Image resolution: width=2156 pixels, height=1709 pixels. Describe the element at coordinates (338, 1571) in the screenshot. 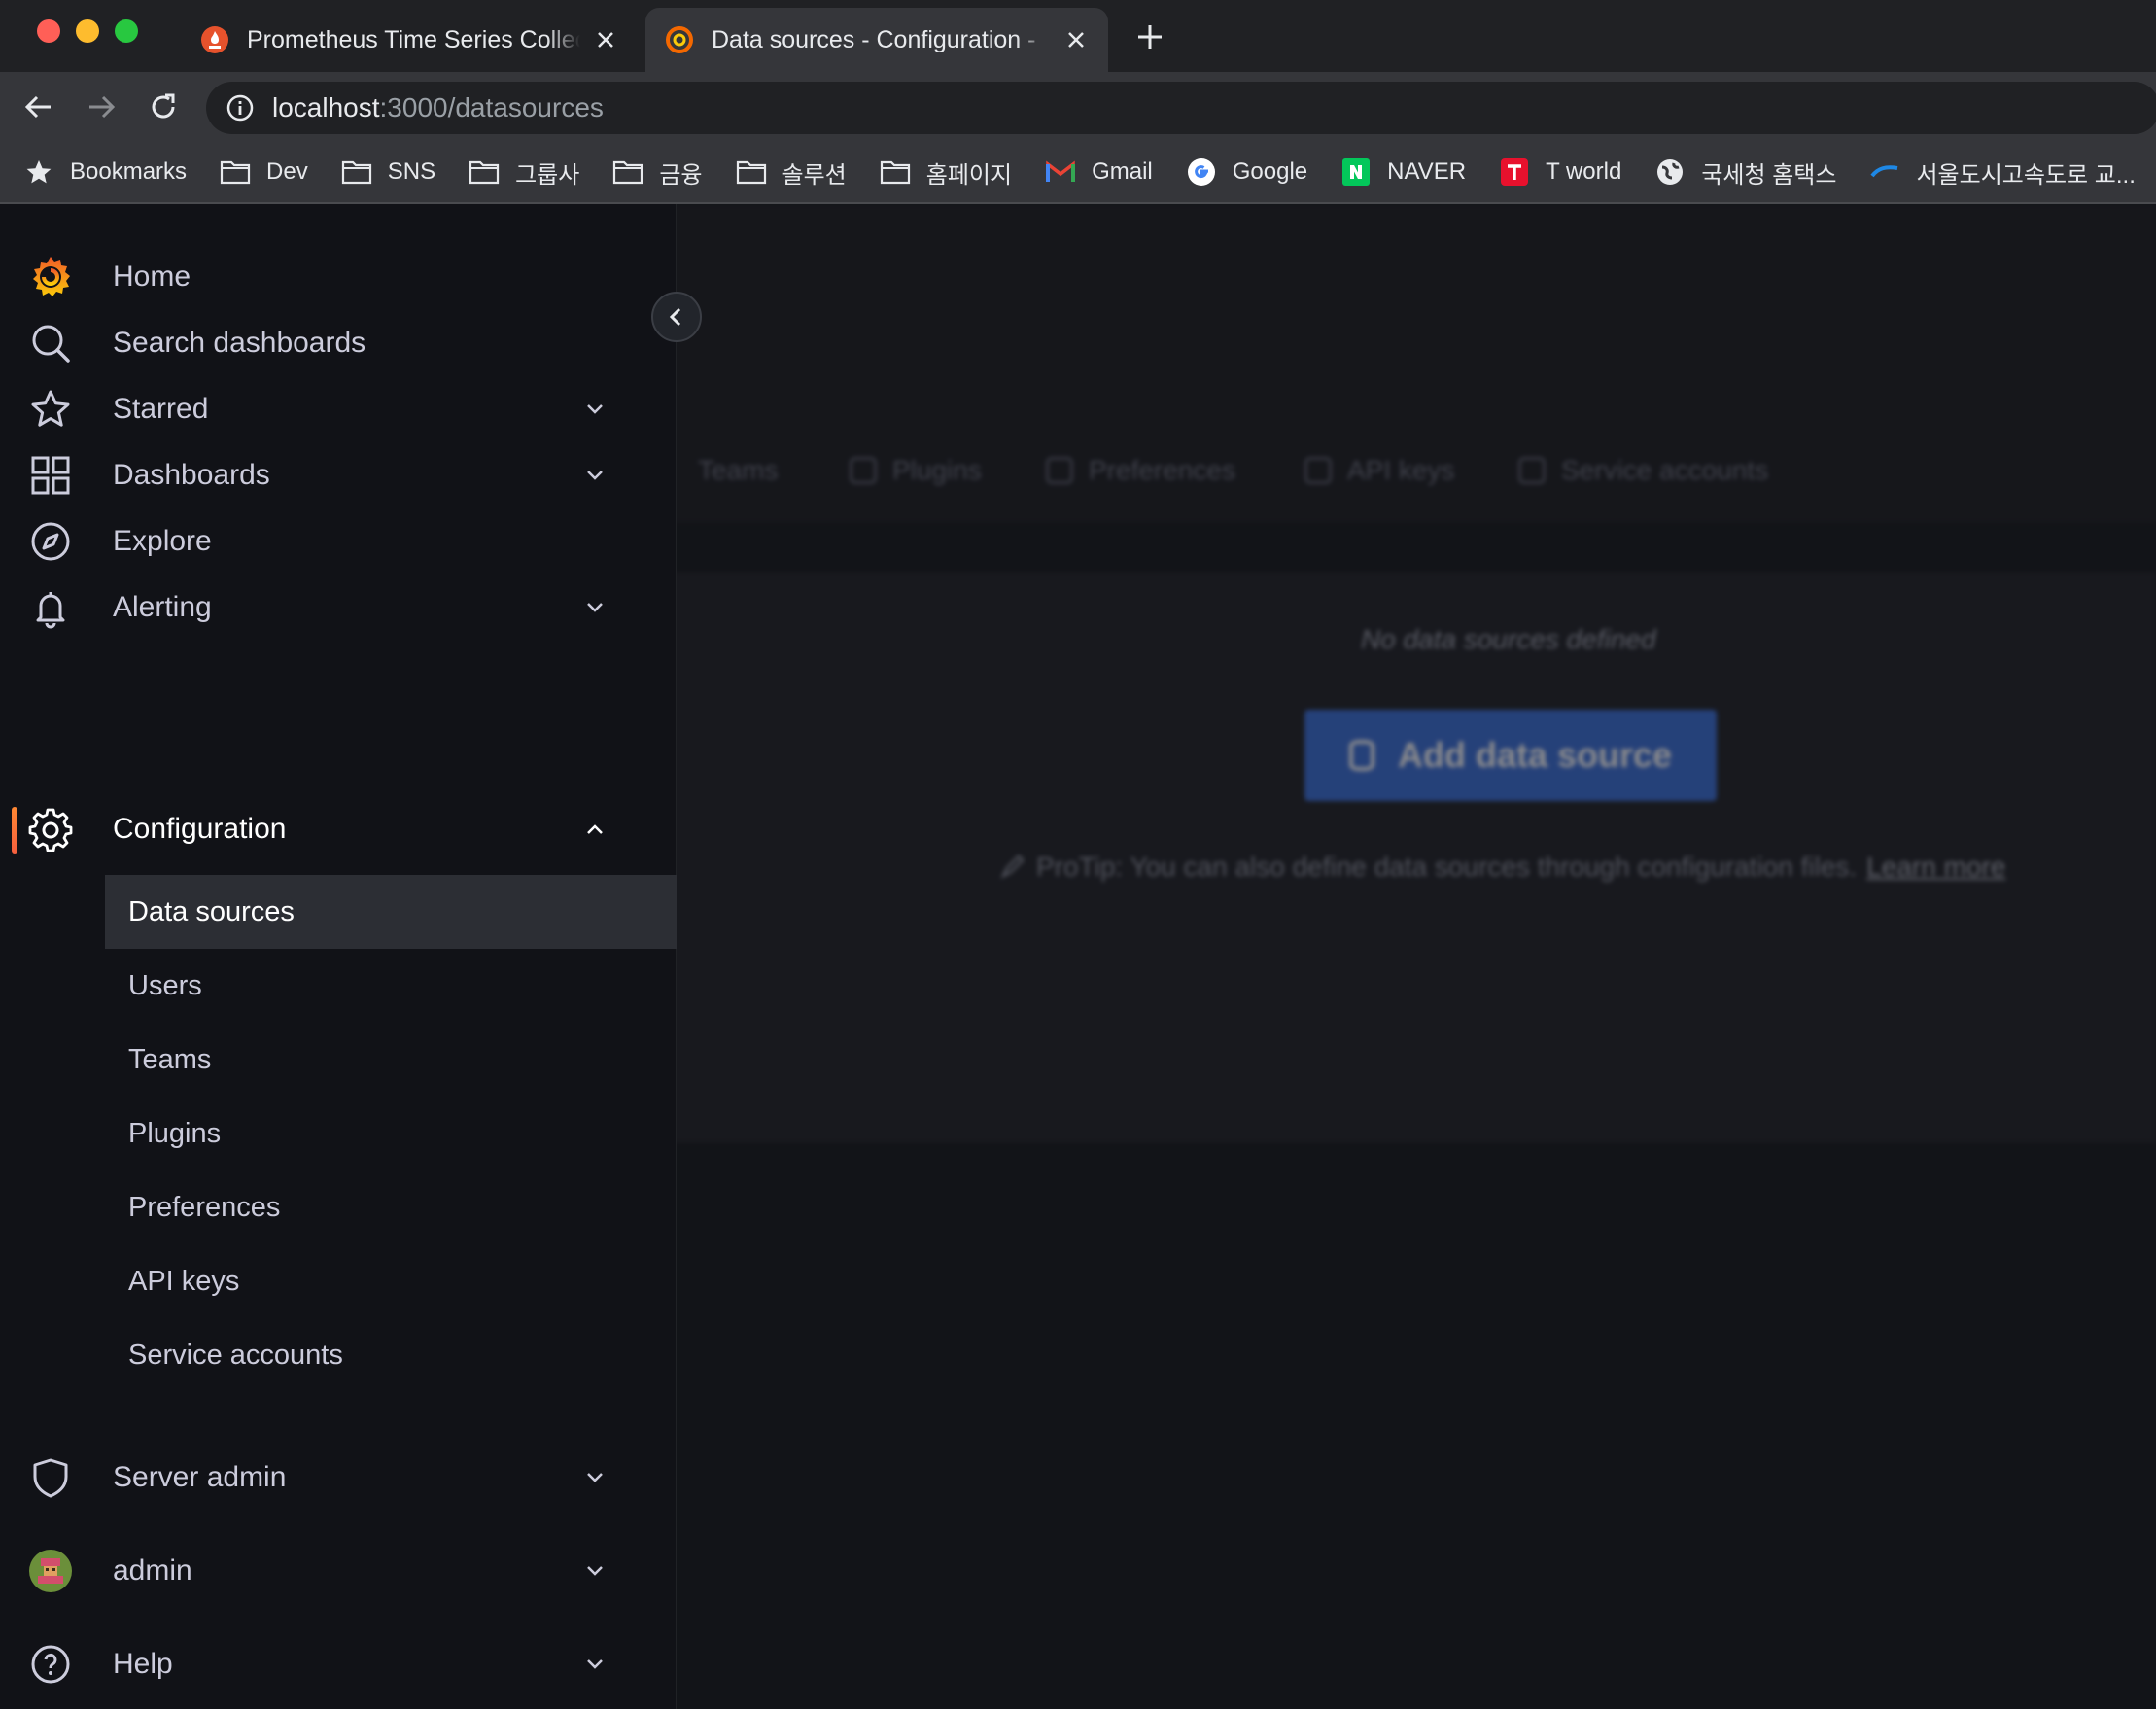

I see `menu-item-admin: admin` at that location.